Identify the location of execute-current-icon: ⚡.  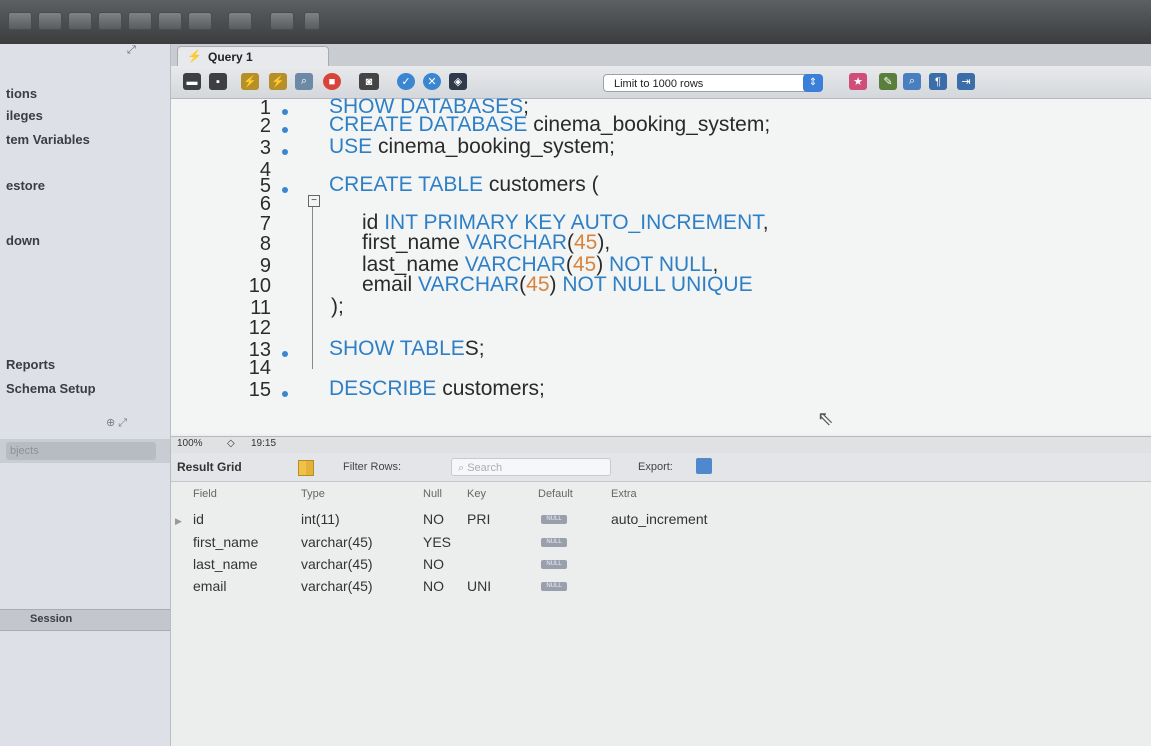
(278, 81).